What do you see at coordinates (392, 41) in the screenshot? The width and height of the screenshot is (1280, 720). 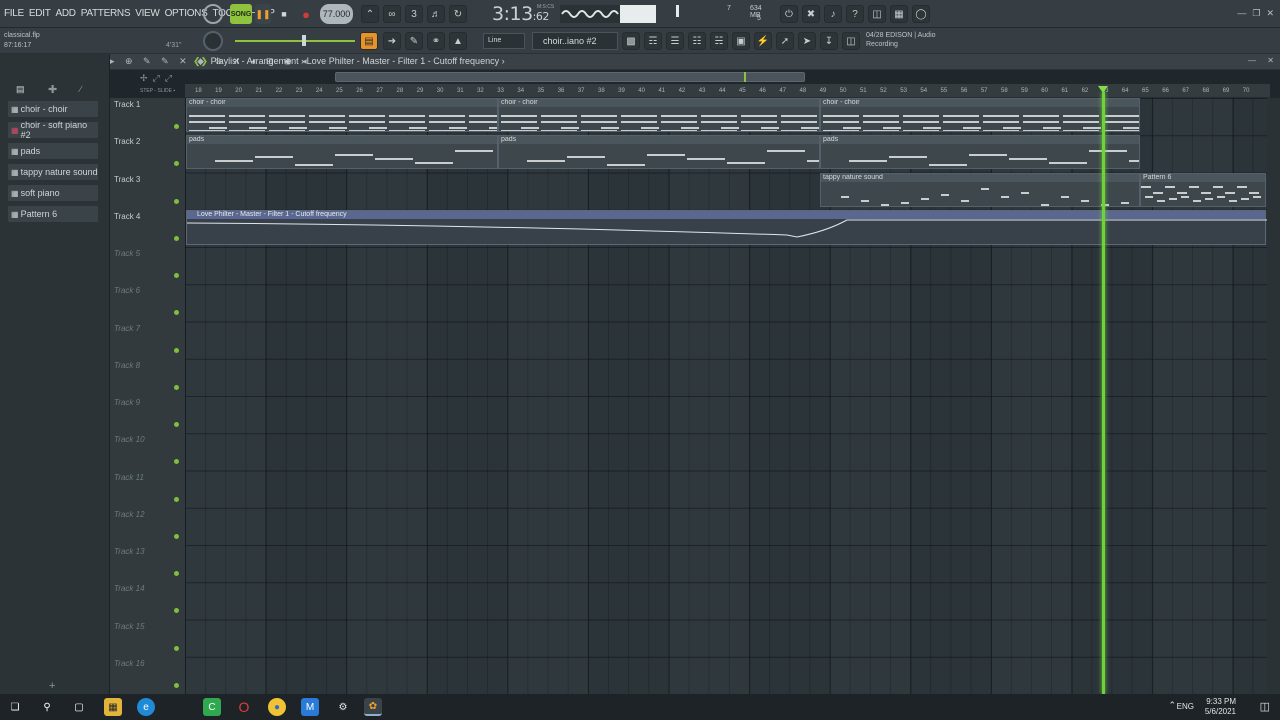 I see `arrow-right-icon: ➜` at bounding box center [392, 41].